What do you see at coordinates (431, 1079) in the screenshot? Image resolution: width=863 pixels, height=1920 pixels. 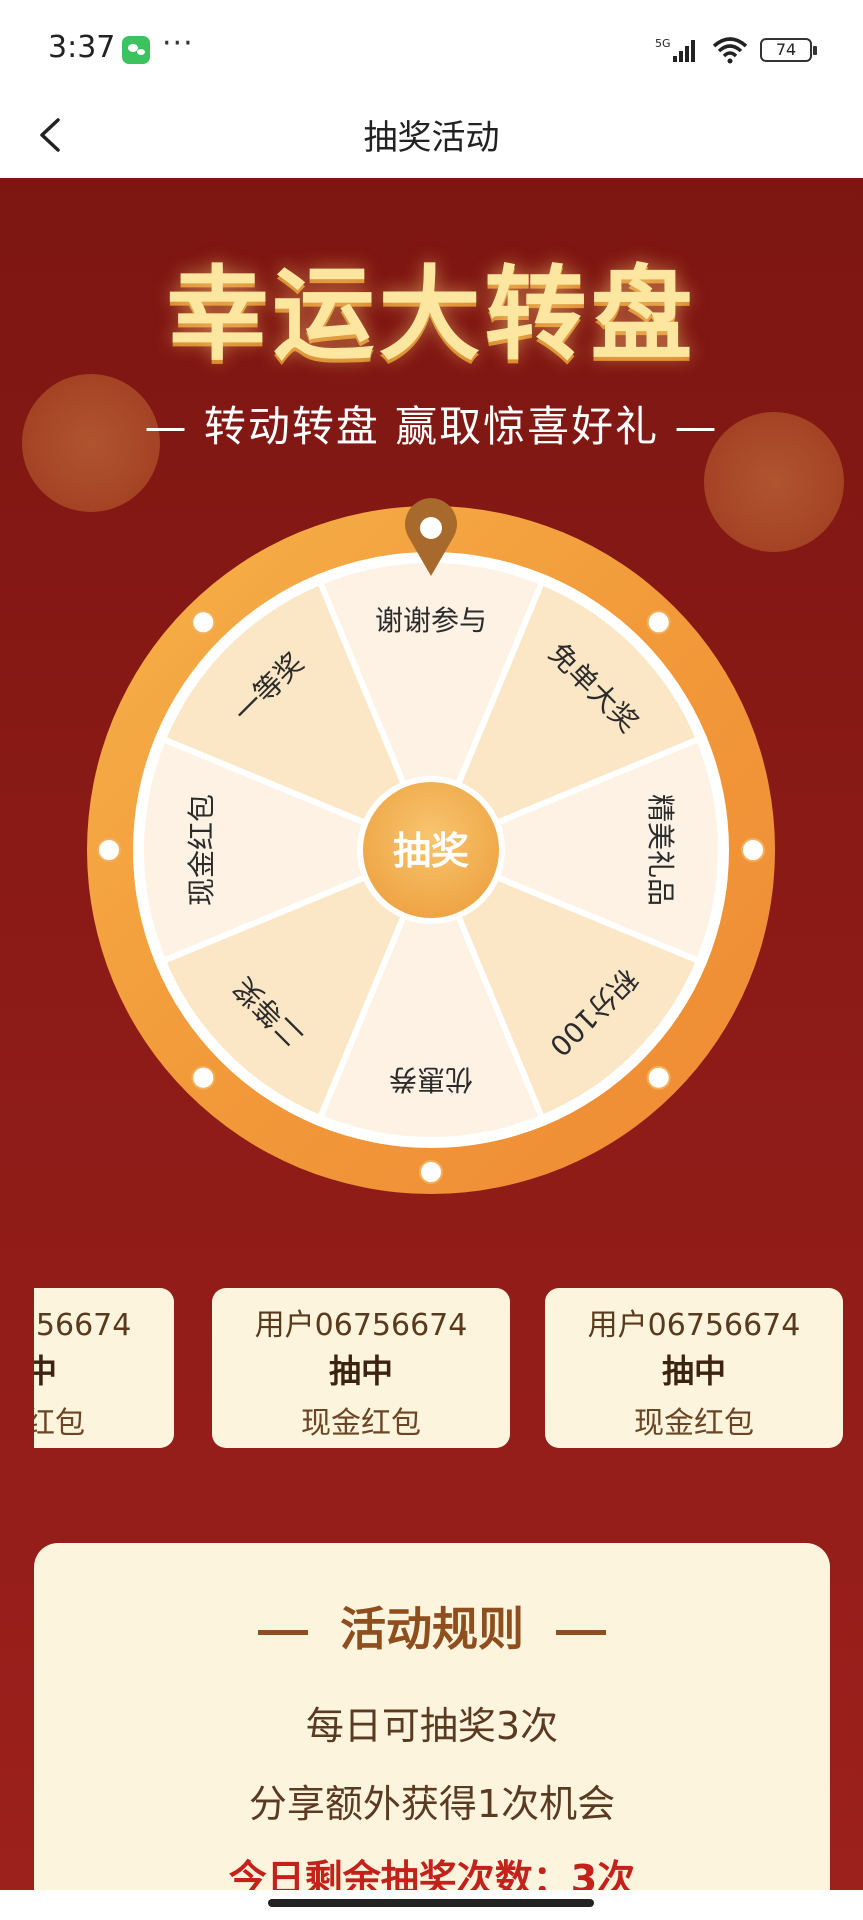 I see `wheel-segment-label: 优惠券` at bounding box center [431, 1079].